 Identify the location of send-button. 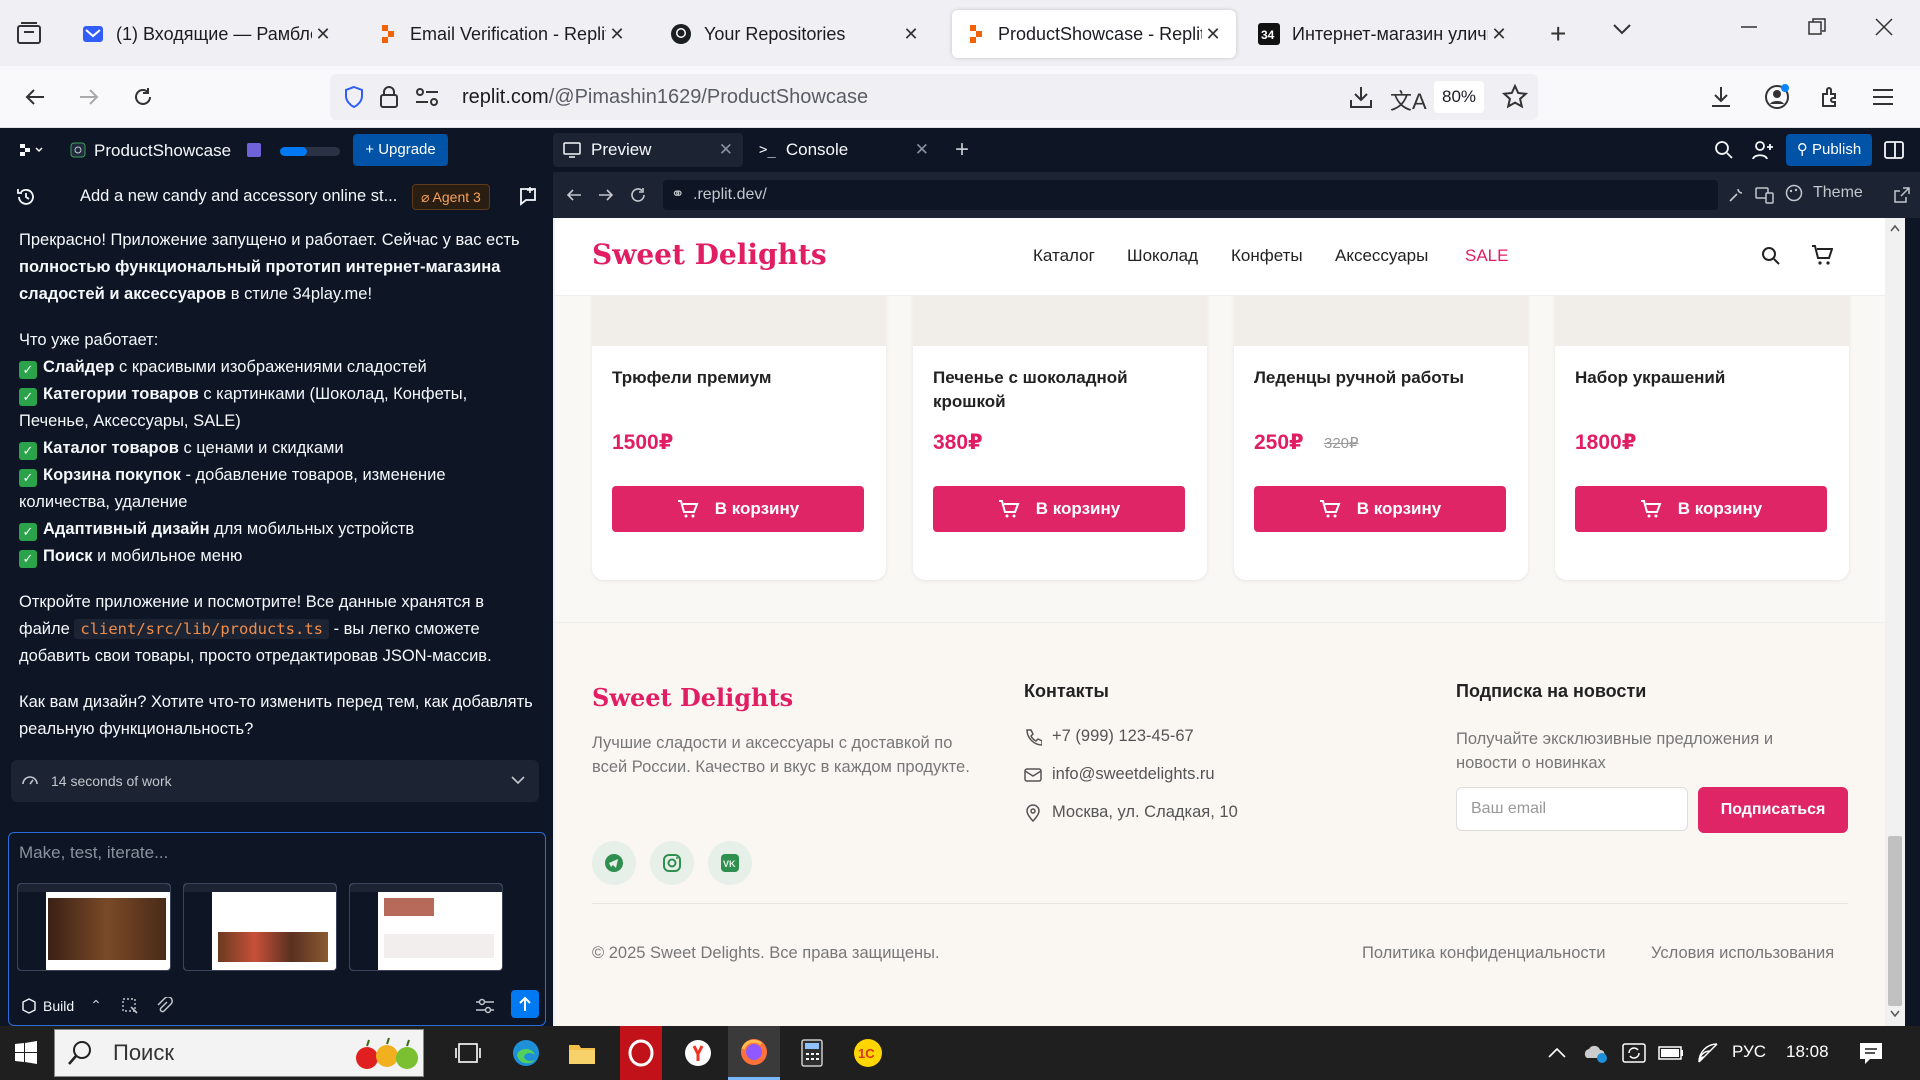
(525, 1004).